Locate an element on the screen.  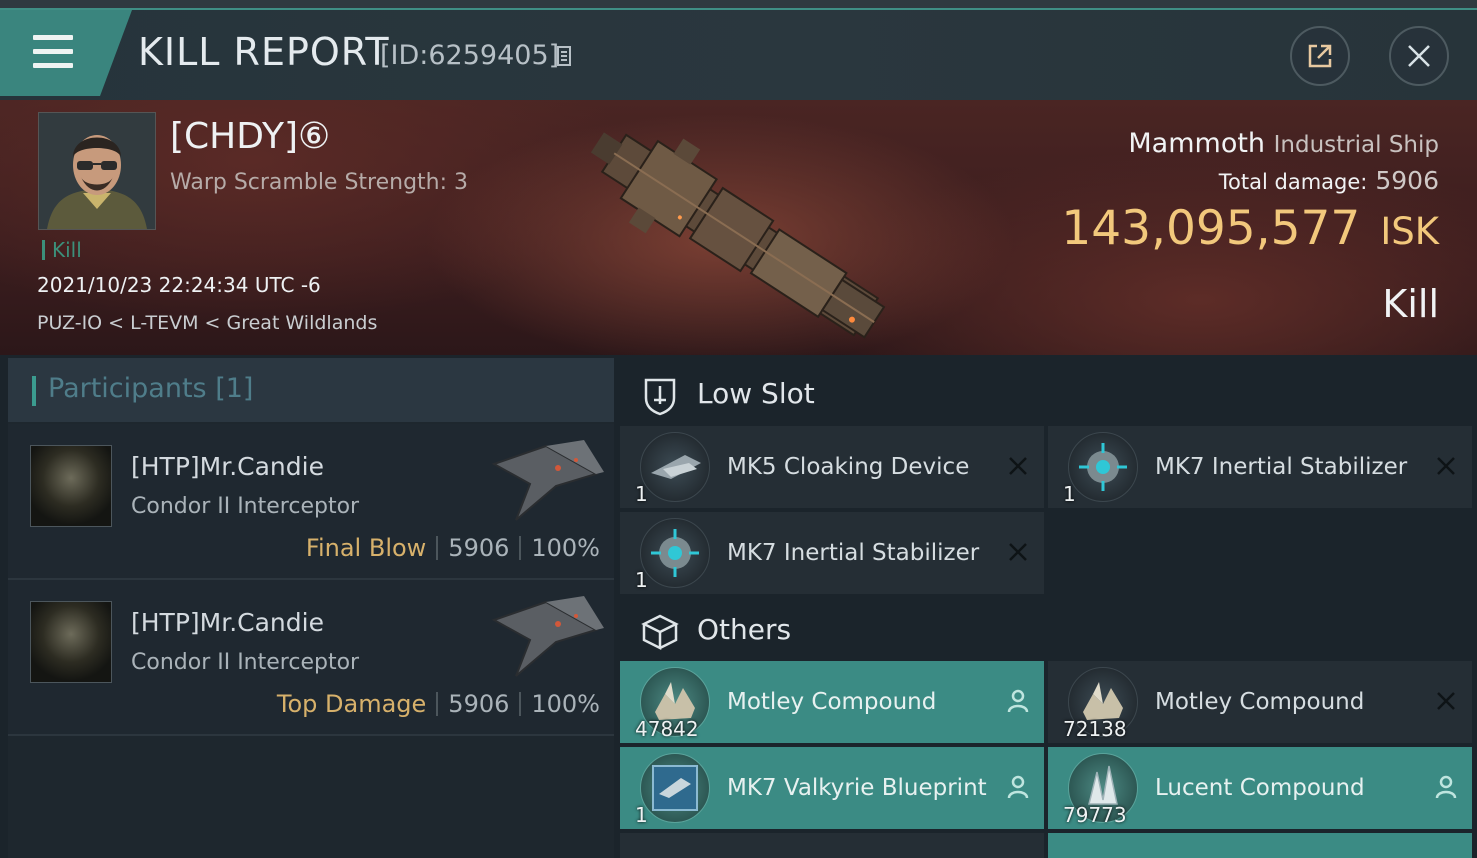
close-icon is located at coordinates (1419, 56).